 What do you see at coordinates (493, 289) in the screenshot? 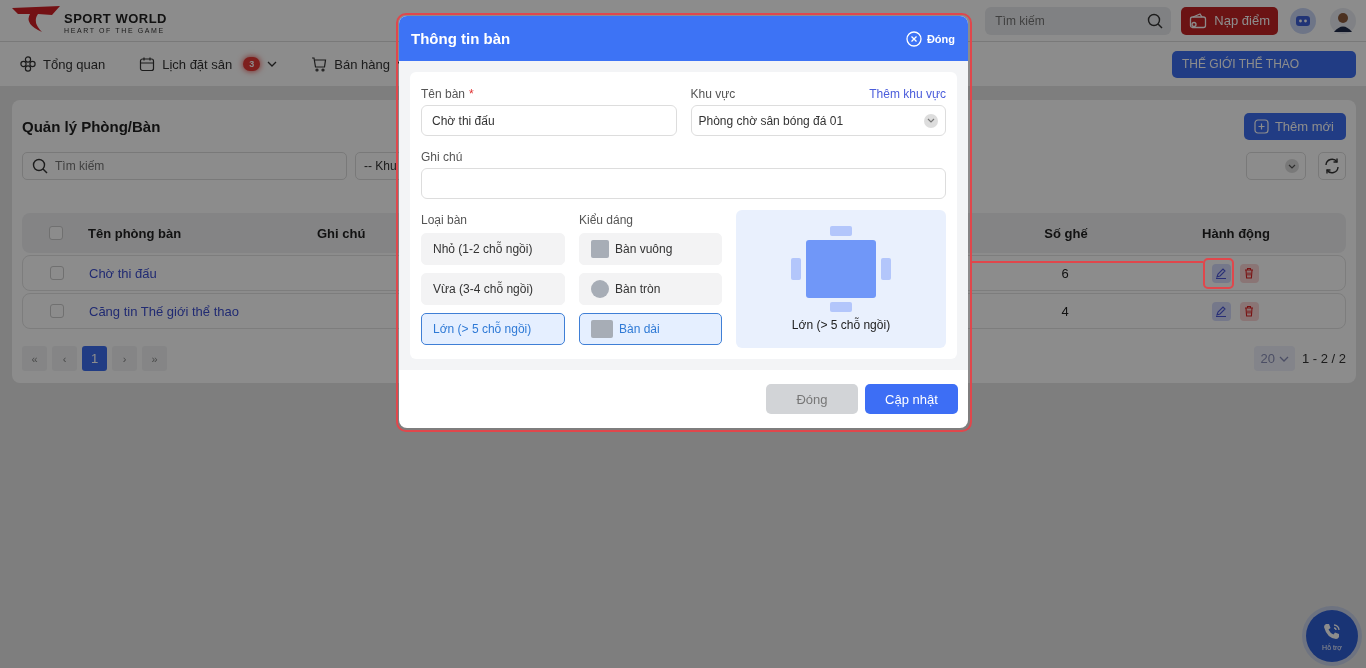
I see `option-button: Vừa (3-4 chỗ ngồi)` at bounding box center [493, 289].